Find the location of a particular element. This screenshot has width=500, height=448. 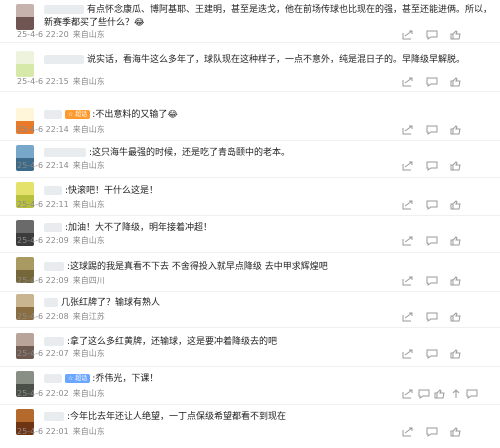

comment-meta: 25-4-6 22:14 来自山东 is located at coordinates (63, 130).